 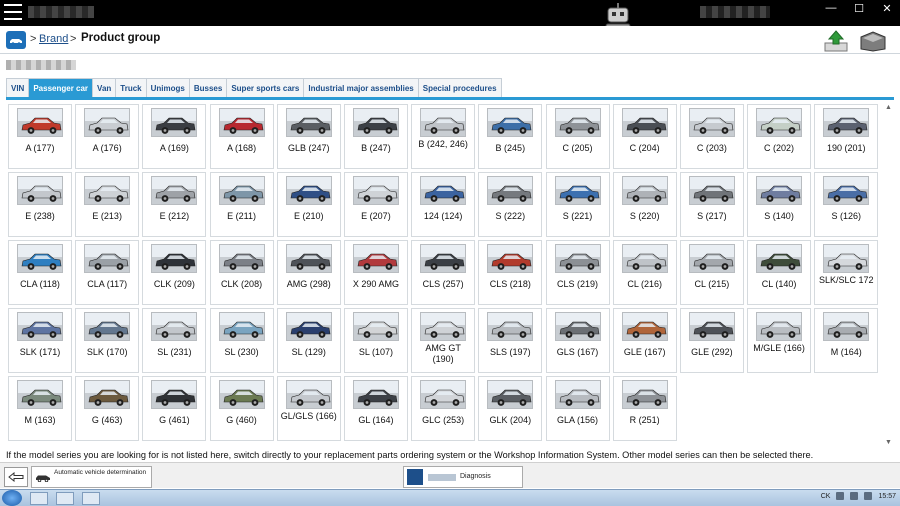 I want to click on model-tile: 190 (201), so click(x=846, y=136).